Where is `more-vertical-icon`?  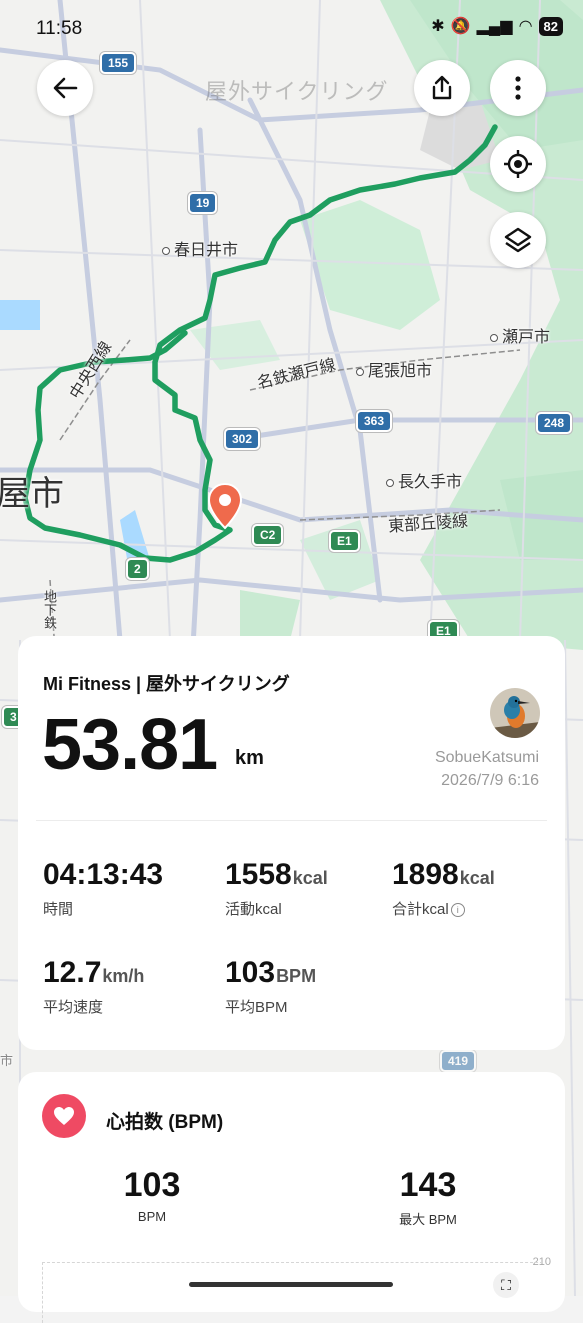 more-vertical-icon is located at coordinates (518, 88).